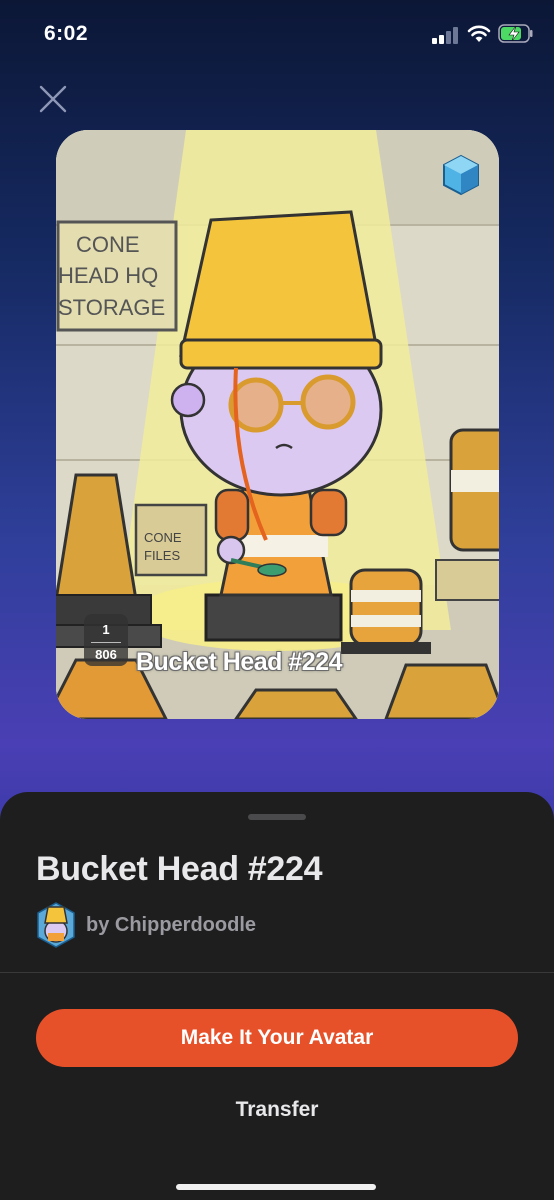 This screenshot has height=1200, width=554. What do you see at coordinates (108, 244) in the screenshot?
I see `sign-line-1: CONE` at bounding box center [108, 244].